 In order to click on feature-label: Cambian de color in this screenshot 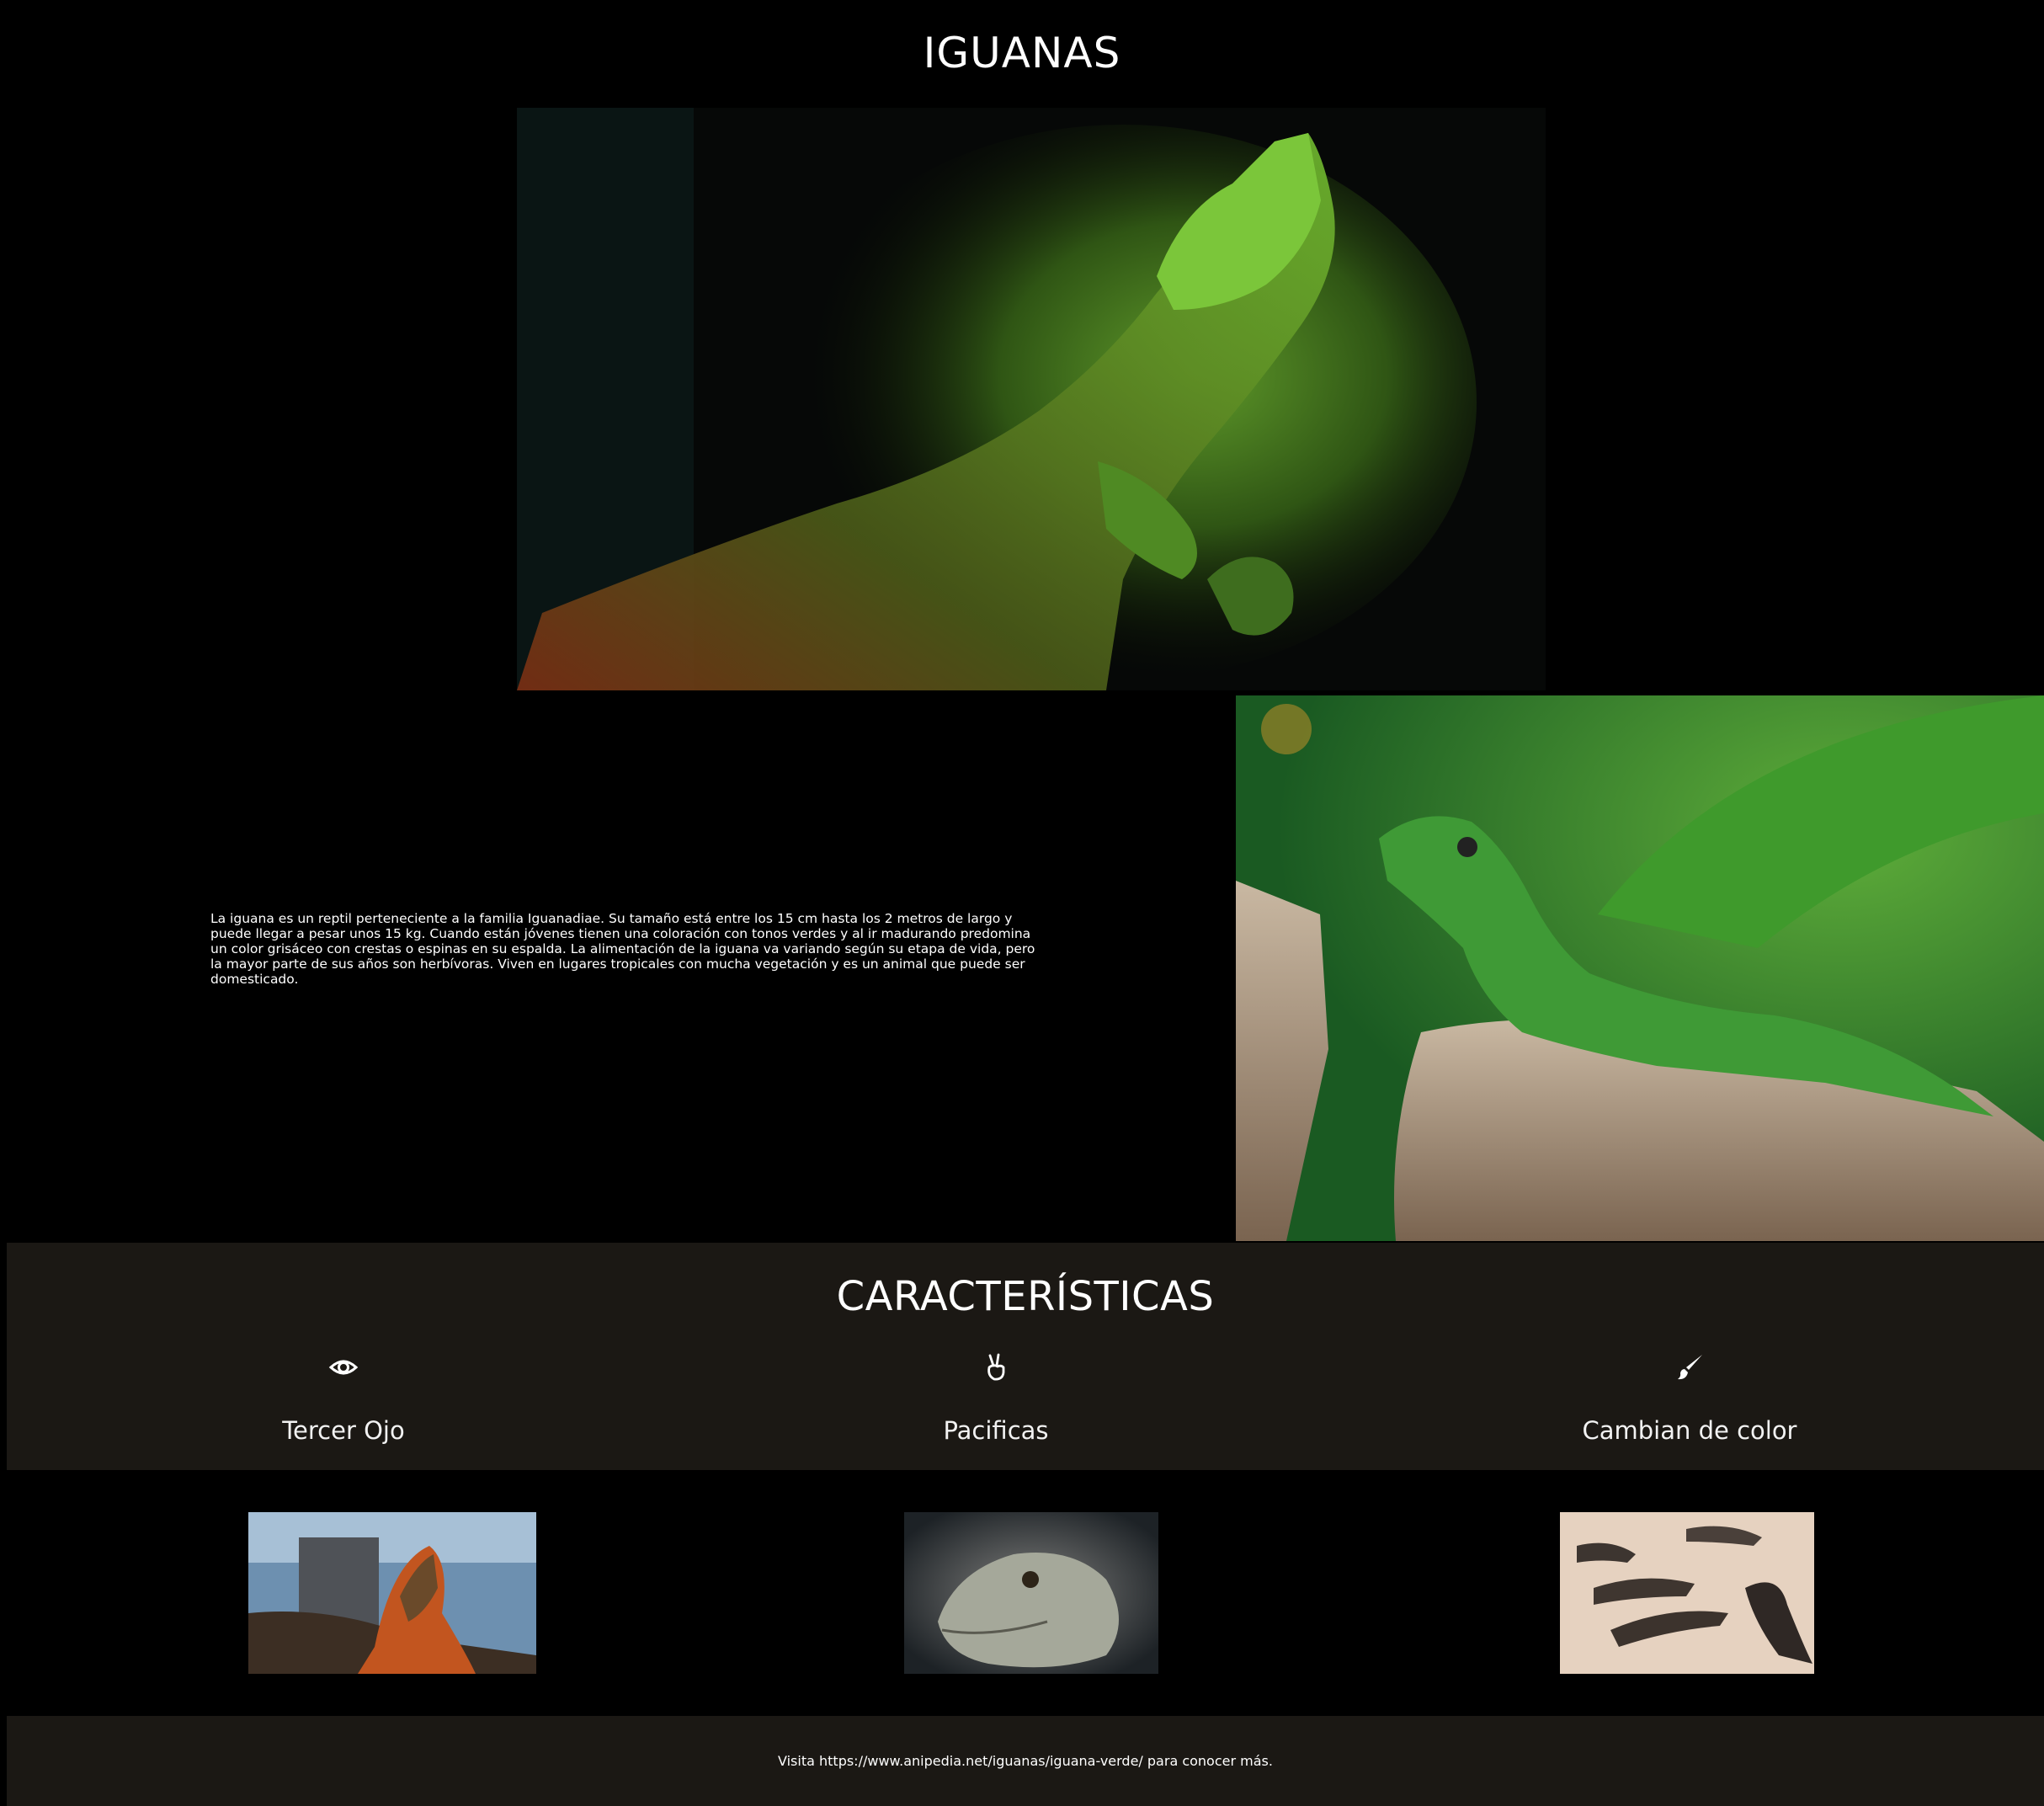, I will do `click(1690, 1430)`.